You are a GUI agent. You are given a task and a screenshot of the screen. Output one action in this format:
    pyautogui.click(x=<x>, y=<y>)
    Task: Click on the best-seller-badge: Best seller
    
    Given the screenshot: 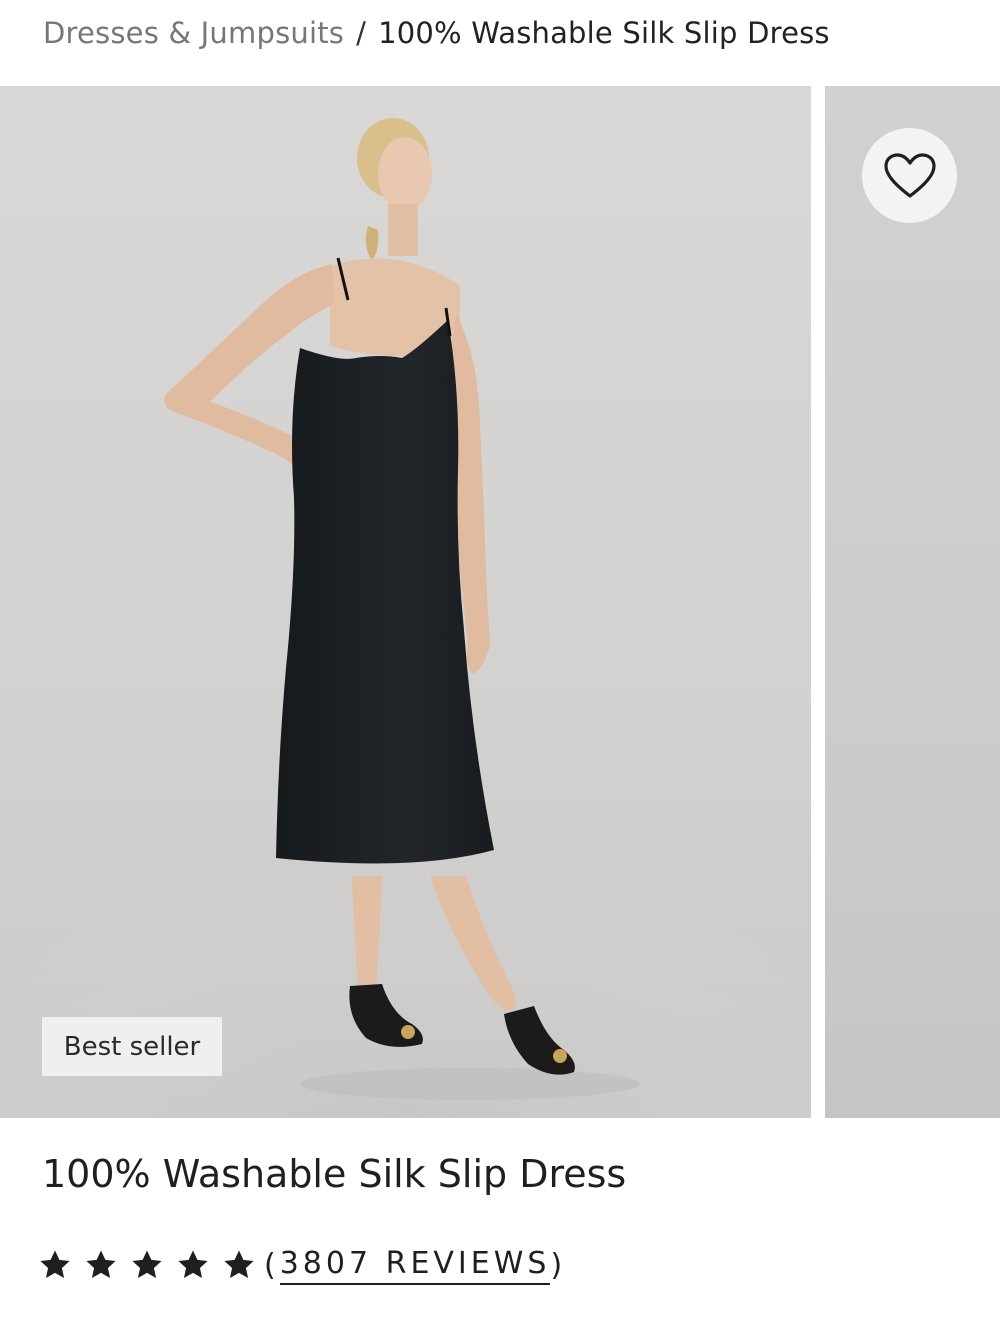 What is the action you would take?
    pyautogui.click(x=132, y=1046)
    